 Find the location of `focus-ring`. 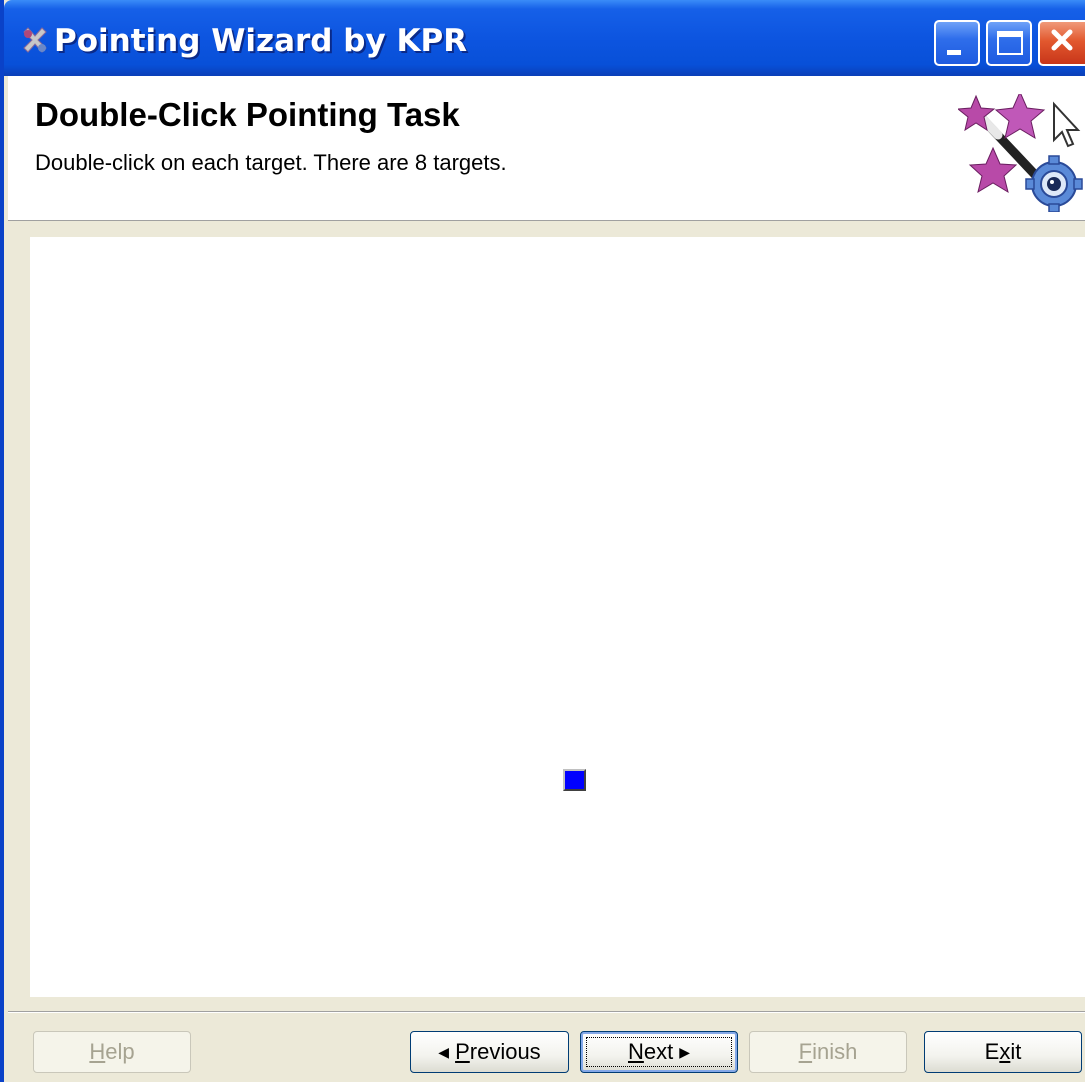

focus-ring is located at coordinates (659, 1052).